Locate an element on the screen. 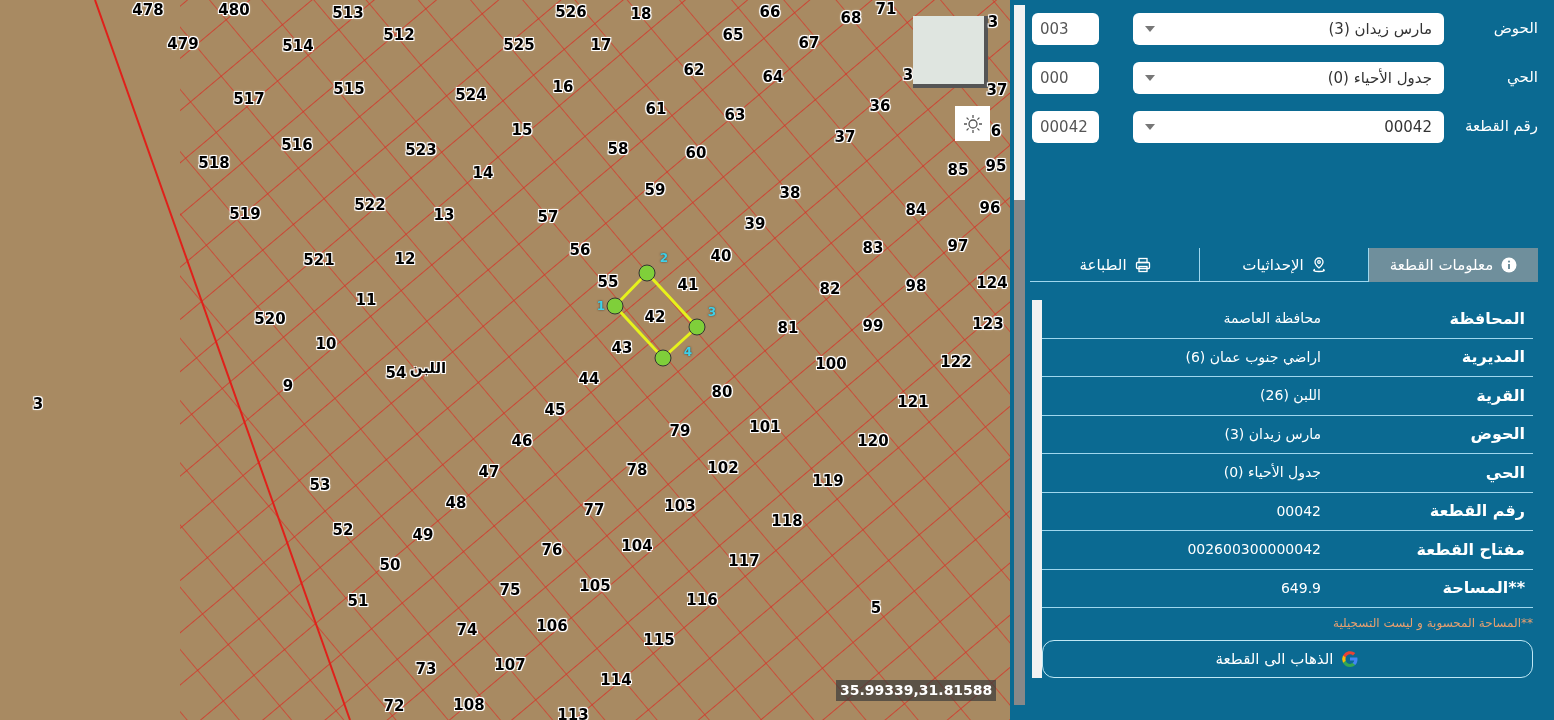  parcel-number: 101 is located at coordinates (765, 427).